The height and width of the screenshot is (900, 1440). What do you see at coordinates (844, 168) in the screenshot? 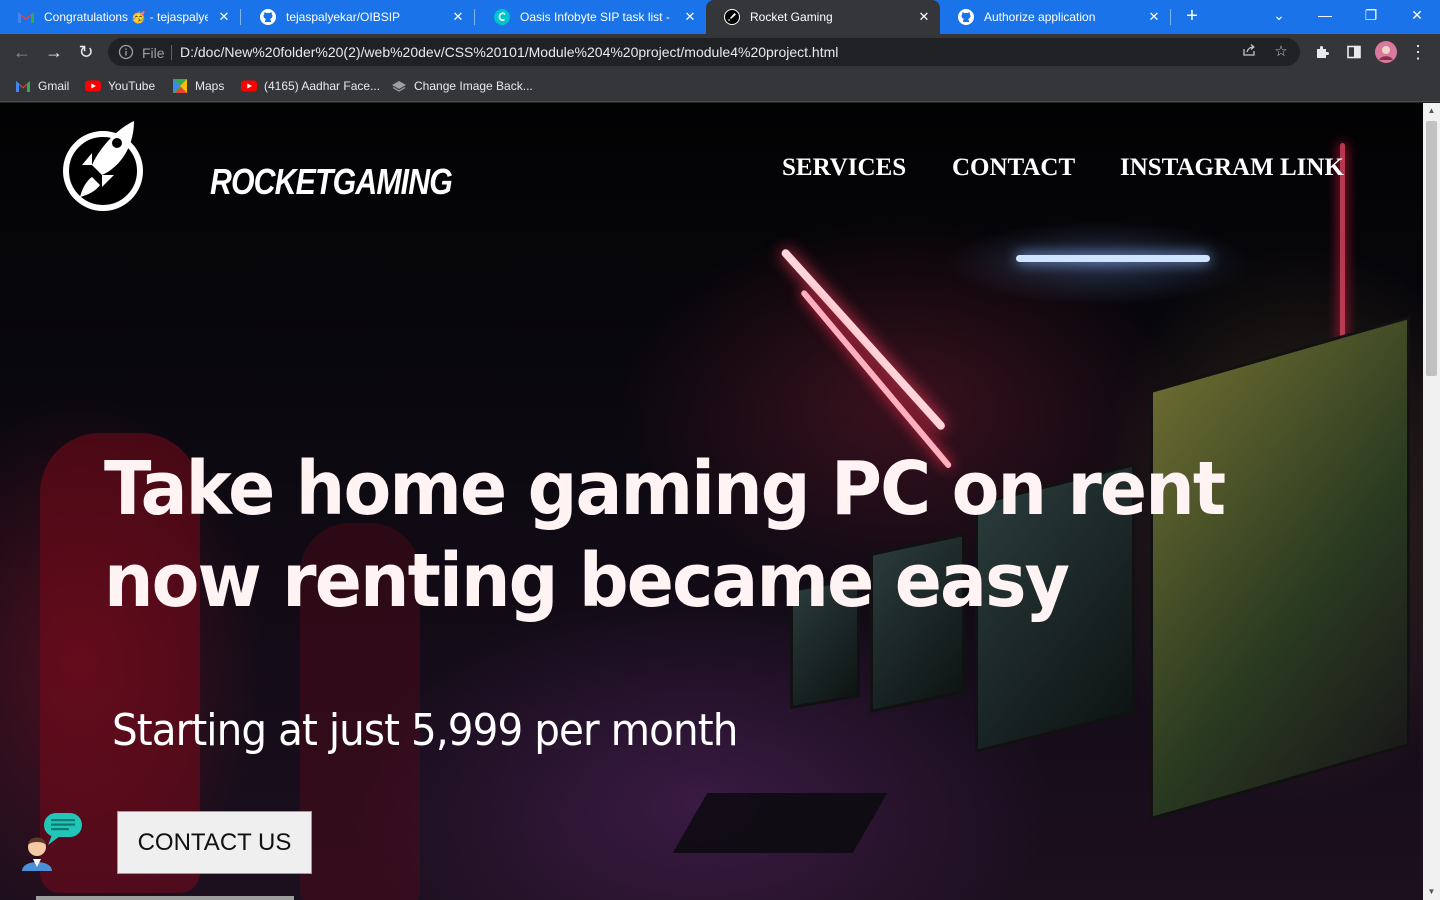
I see `nav-link-services: SERVICES` at bounding box center [844, 168].